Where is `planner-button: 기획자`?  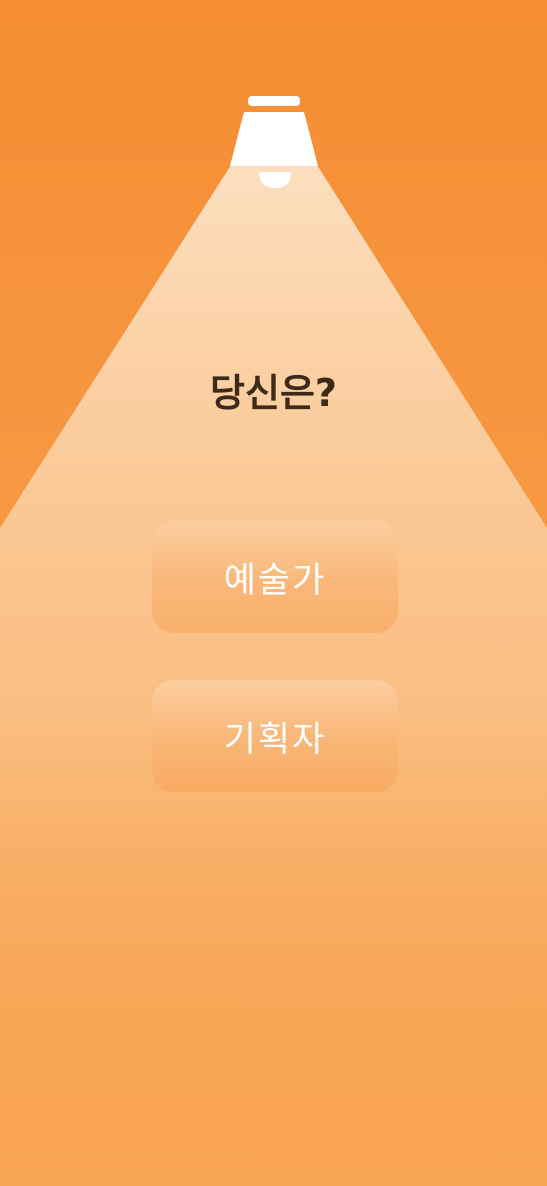
planner-button: 기획자 is located at coordinates (275, 736).